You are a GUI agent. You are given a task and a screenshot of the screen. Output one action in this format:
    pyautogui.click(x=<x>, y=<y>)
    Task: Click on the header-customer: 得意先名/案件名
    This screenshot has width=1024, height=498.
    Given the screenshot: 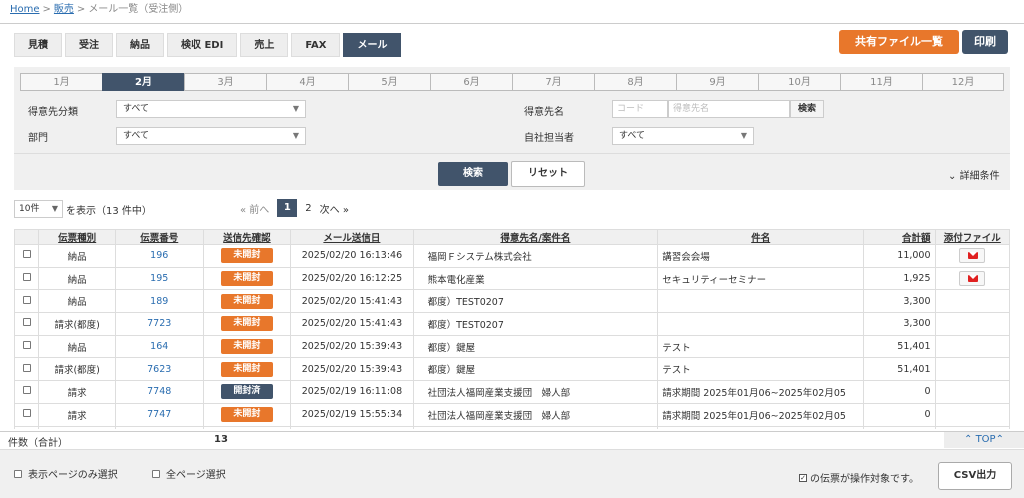 What is the action you would take?
    pyautogui.click(x=535, y=237)
    